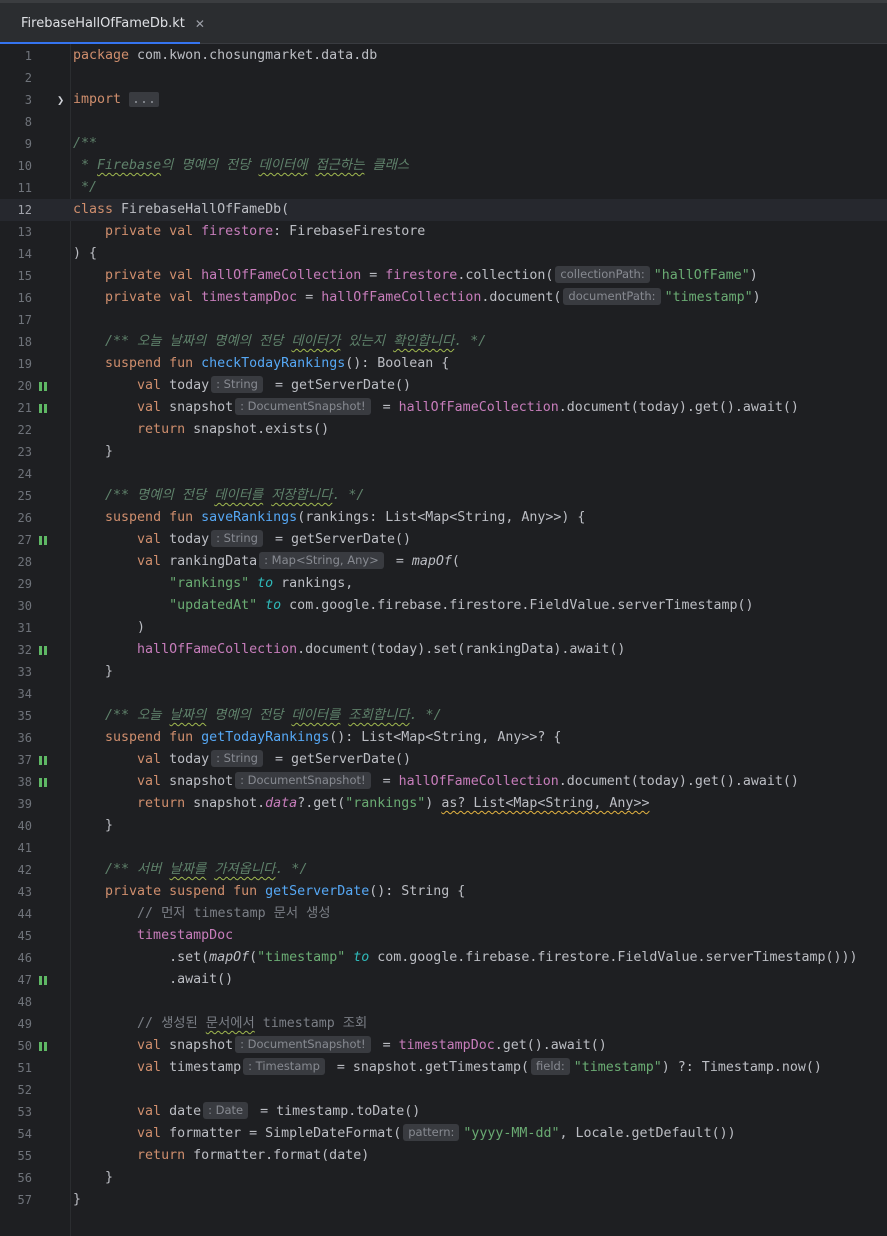  Describe the element at coordinates (16, 342) in the screenshot. I see `line-number: 18` at that location.